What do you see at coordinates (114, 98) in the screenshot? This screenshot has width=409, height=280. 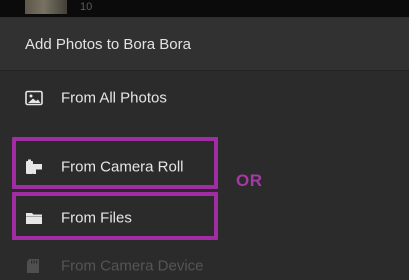 I see `from-all-photos-label: From All Photos` at bounding box center [114, 98].